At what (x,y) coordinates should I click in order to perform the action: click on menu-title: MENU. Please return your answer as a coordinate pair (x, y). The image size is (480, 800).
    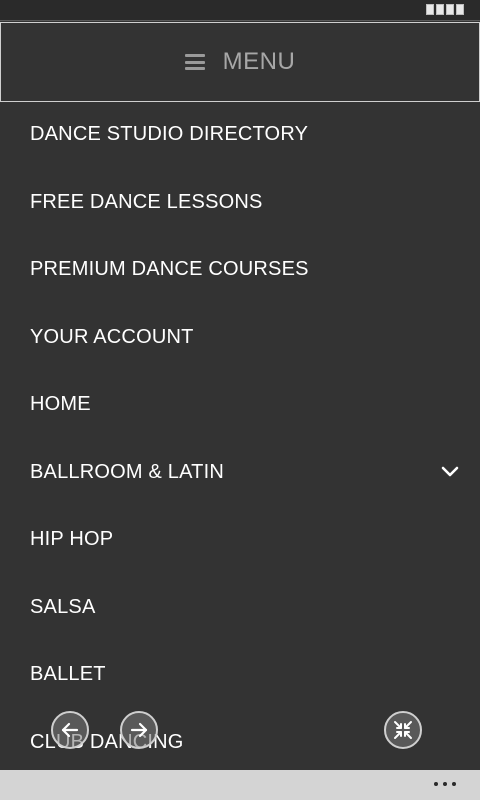
    Looking at the image, I should click on (259, 61).